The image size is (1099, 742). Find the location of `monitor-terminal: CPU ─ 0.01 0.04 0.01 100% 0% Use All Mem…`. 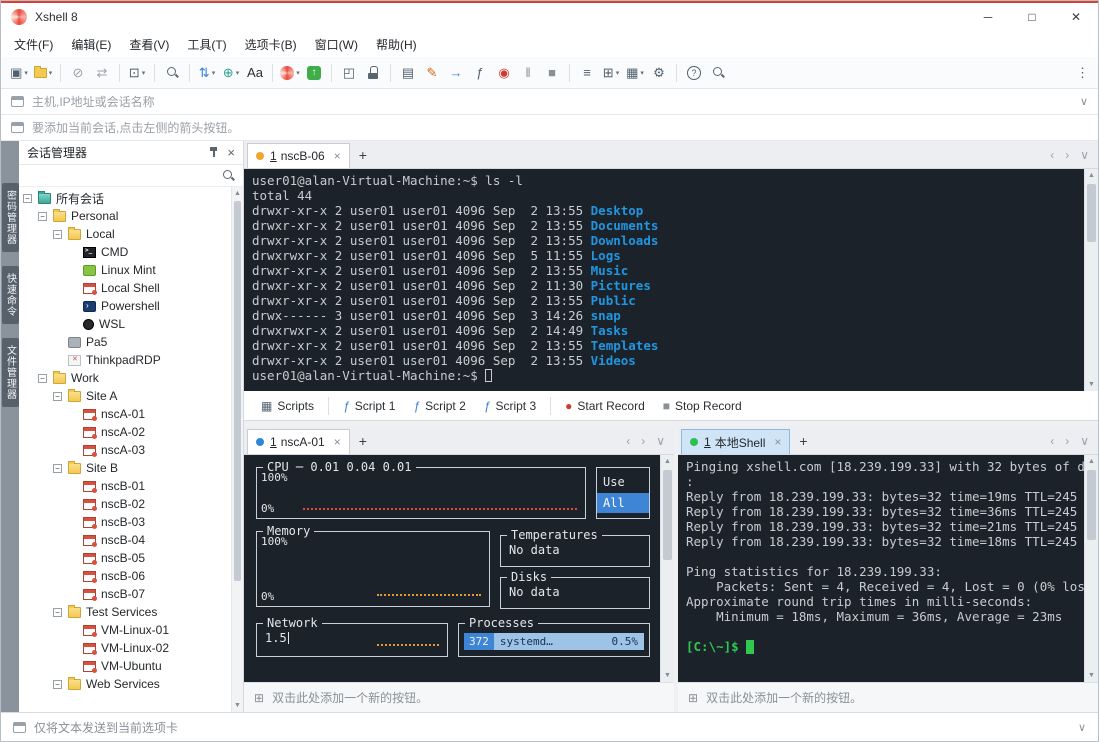

monitor-terminal: CPU ─ 0.01 0.04 0.01 100% 0% Use All Mem… is located at coordinates (459, 568).